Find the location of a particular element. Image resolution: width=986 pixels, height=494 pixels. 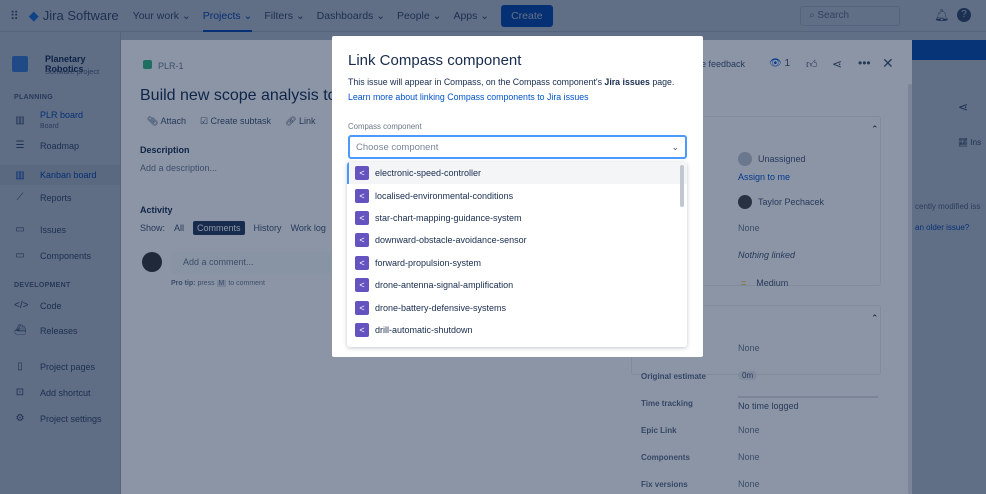

option-item: < drill-automatic-shutdown is located at coordinates (517, 330).